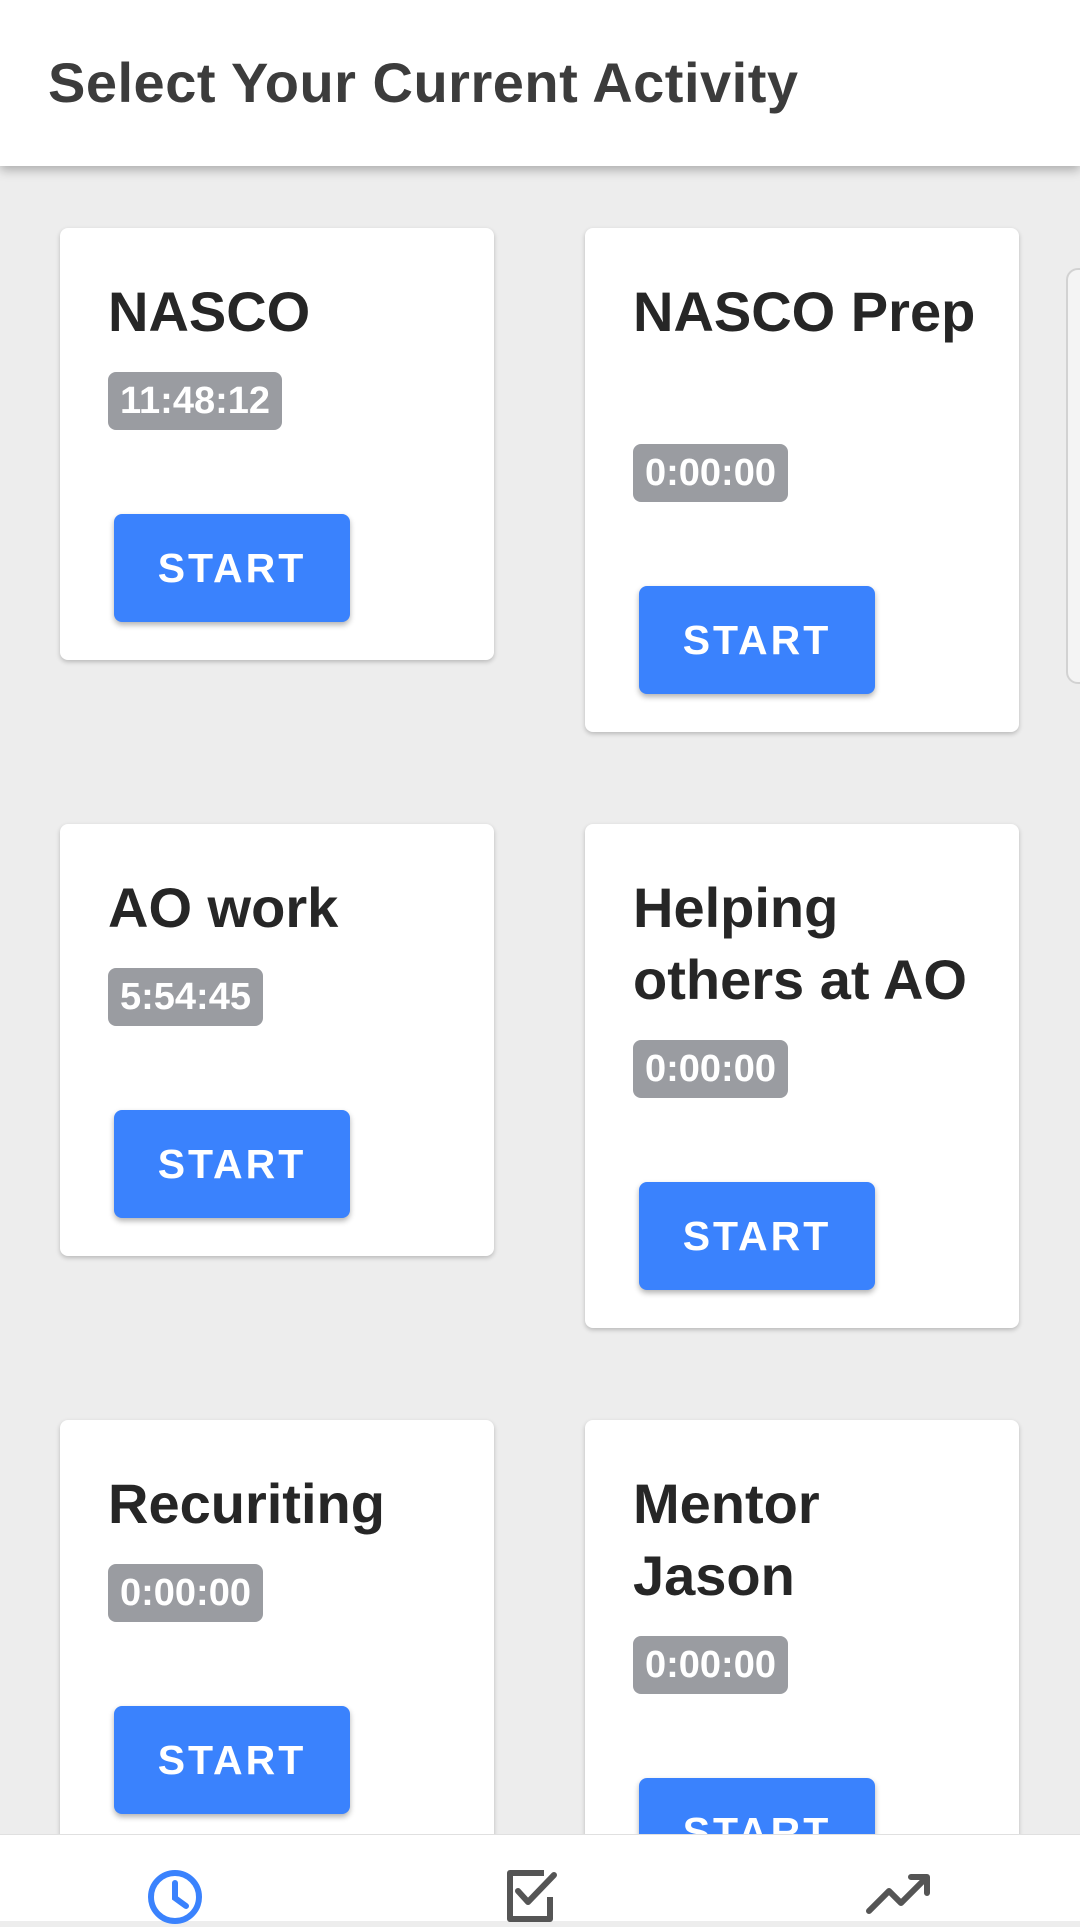 This screenshot has height=1927, width=1080. I want to click on checkbox-icon, so click(532, 1896).